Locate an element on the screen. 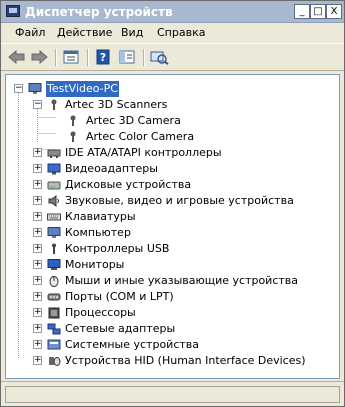  status-bar is located at coordinates (172, 393).